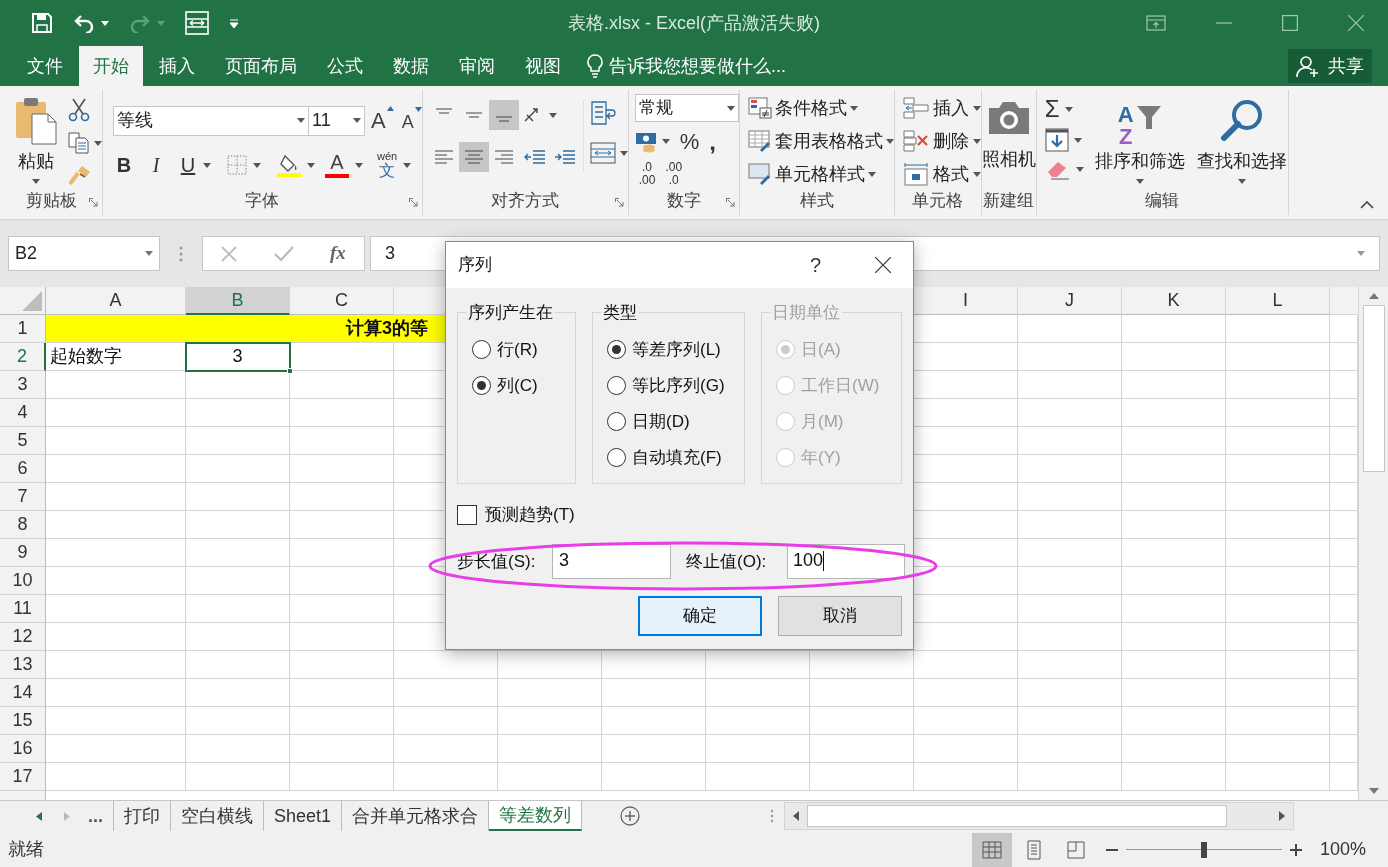 This screenshot has height=867, width=1388. I want to click on group-label: 样式, so click(816, 201).